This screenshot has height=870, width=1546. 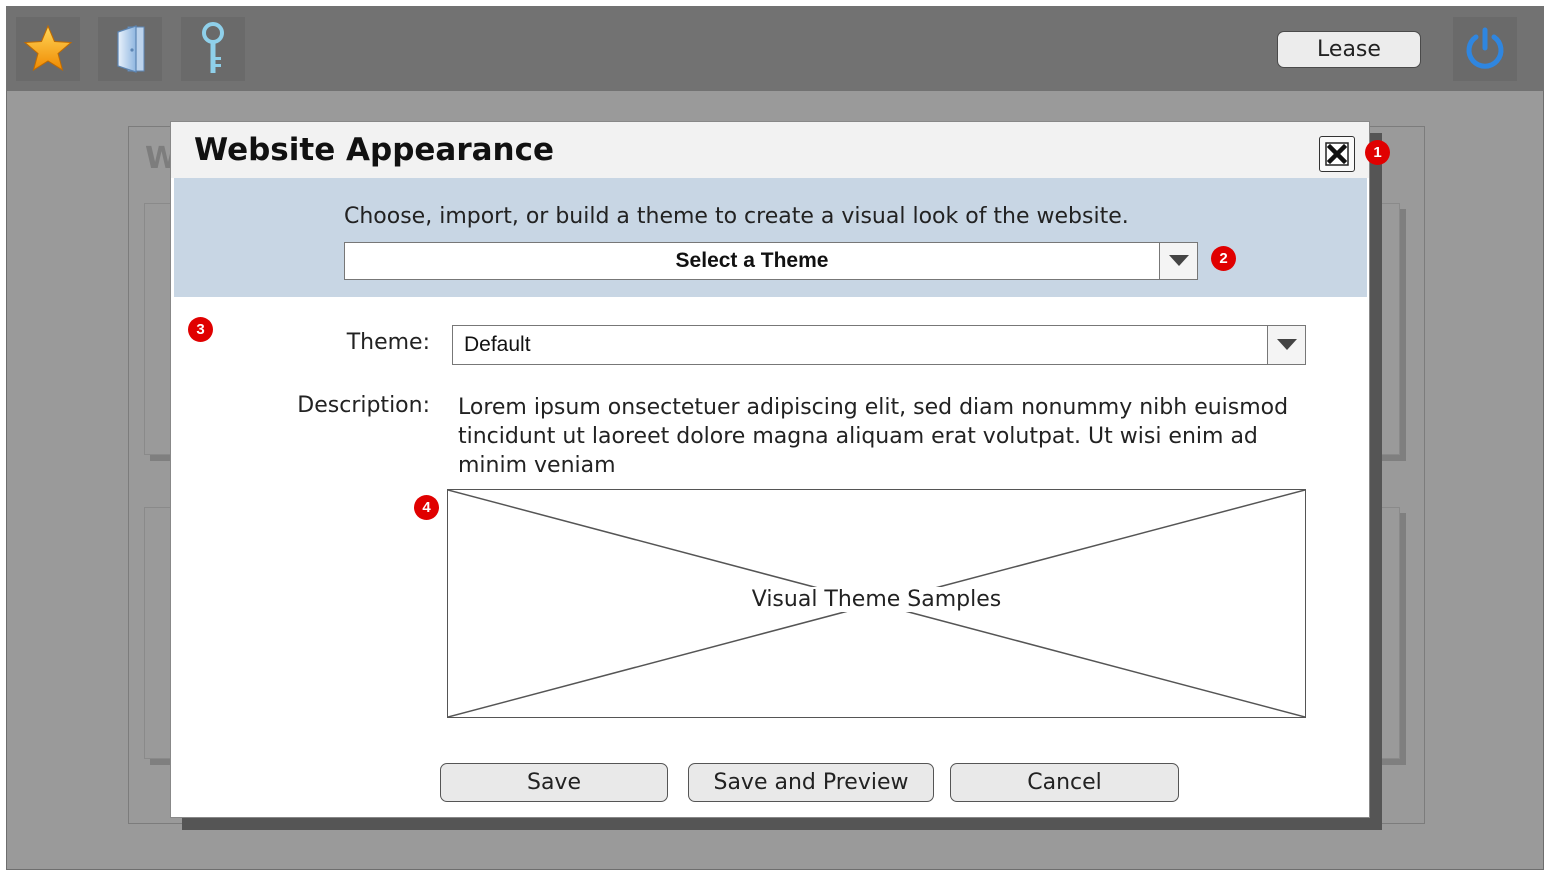 What do you see at coordinates (554, 782) in the screenshot?
I see `save-button: Save` at bounding box center [554, 782].